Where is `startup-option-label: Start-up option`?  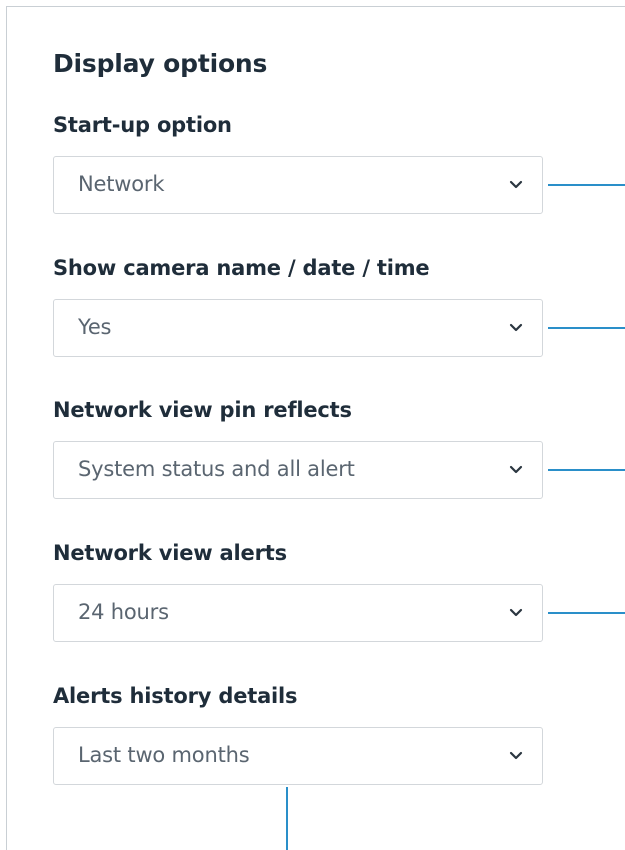
startup-option-label: Start-up option is located at coordinates (142, 125).